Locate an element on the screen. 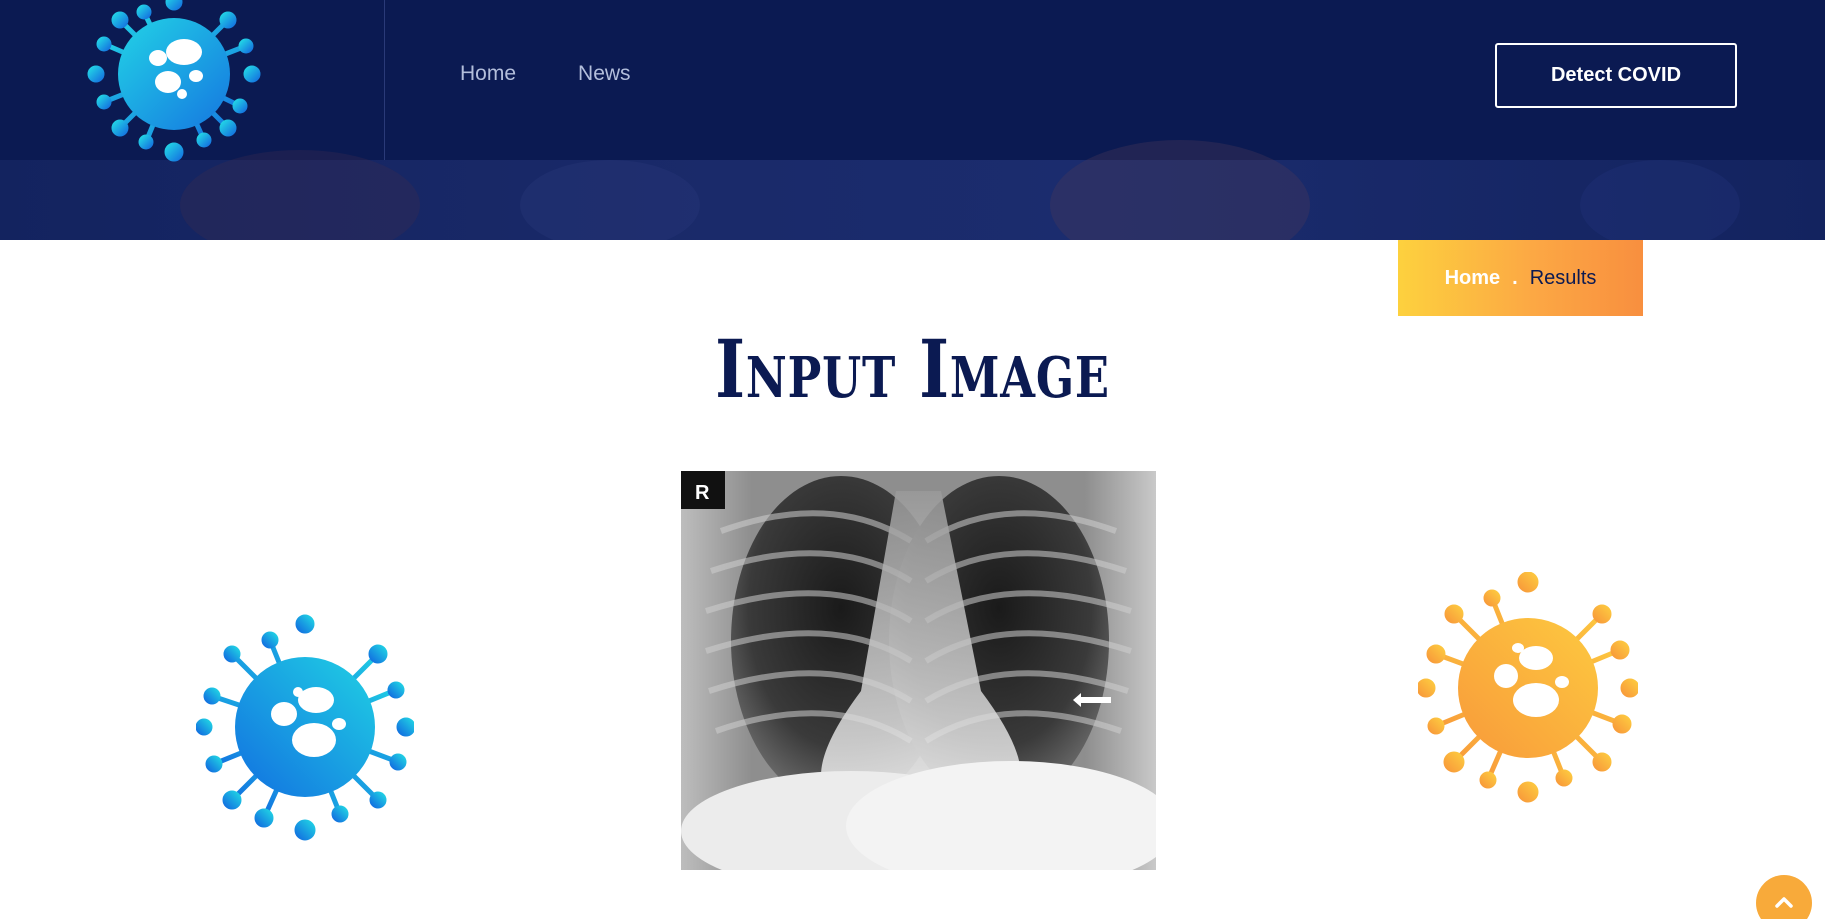  header-divider is located at coordinates (384, 80).